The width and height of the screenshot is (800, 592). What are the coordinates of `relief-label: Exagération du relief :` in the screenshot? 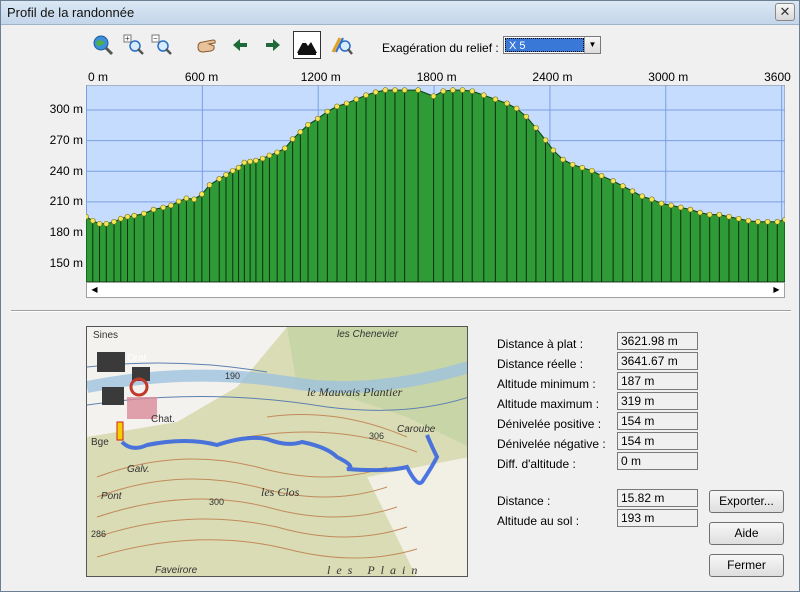 It's located at (440, 48).